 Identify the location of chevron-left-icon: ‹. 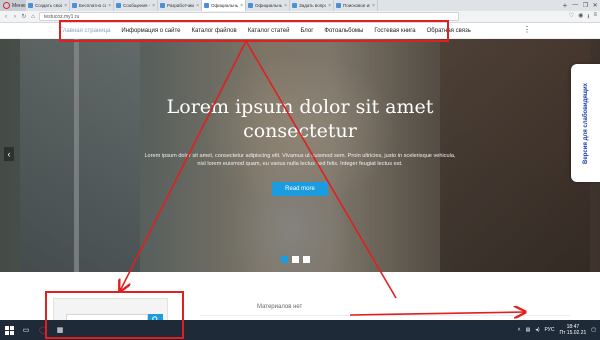
(9, 154).